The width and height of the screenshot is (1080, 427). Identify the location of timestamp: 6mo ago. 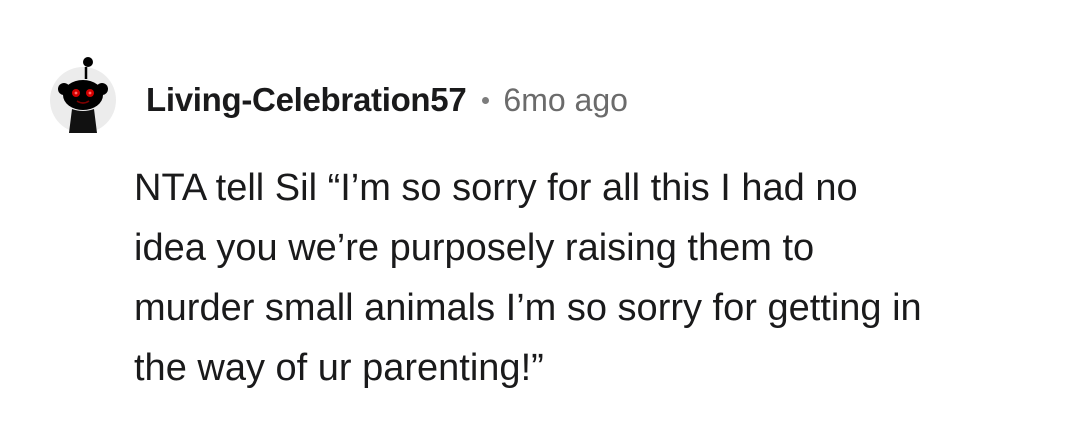
(565, 99).